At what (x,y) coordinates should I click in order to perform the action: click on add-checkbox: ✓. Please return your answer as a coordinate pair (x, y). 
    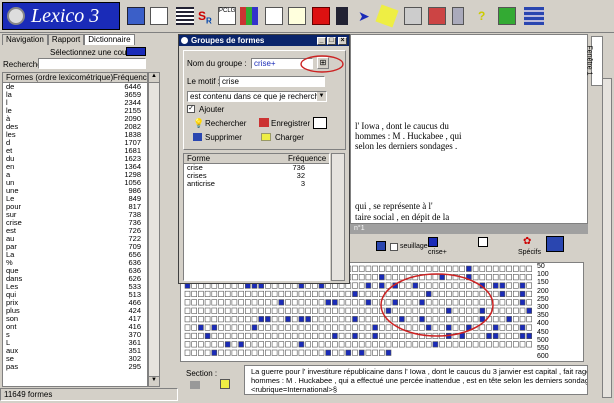
    Looking at the image, I should click on (191, 109).